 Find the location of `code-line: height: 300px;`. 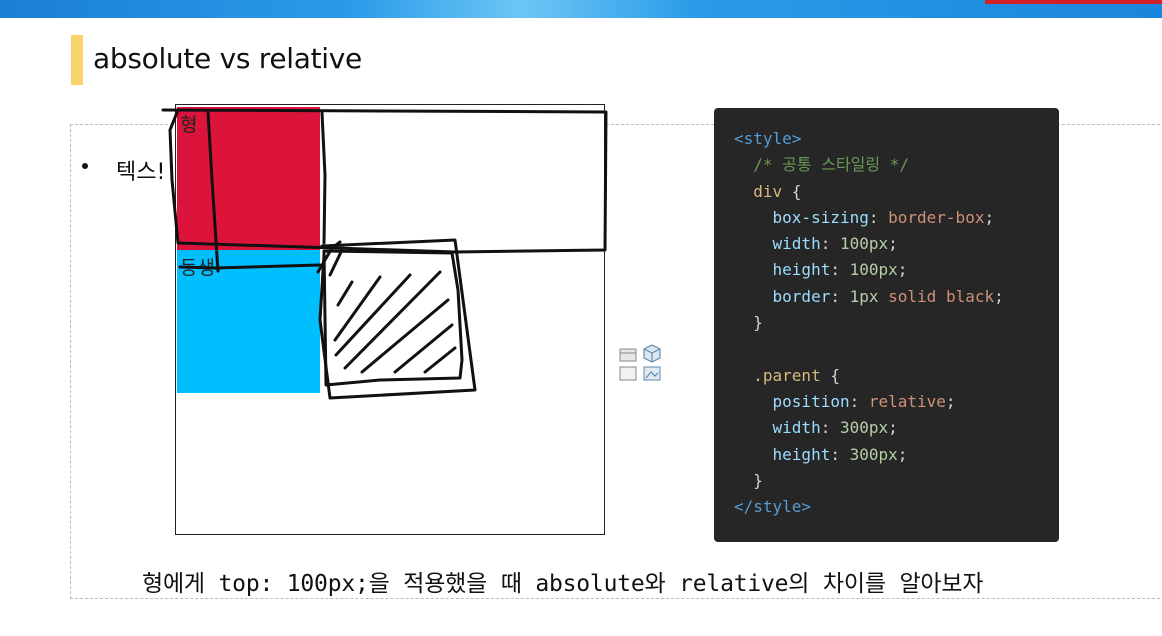

code-line: height: 300px; is located at coordinates (896, 455).